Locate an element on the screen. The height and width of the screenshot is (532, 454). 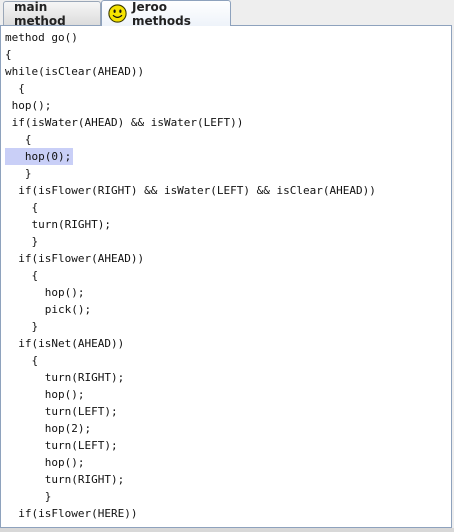
smiley-icon is located at coordinates (117, 13).